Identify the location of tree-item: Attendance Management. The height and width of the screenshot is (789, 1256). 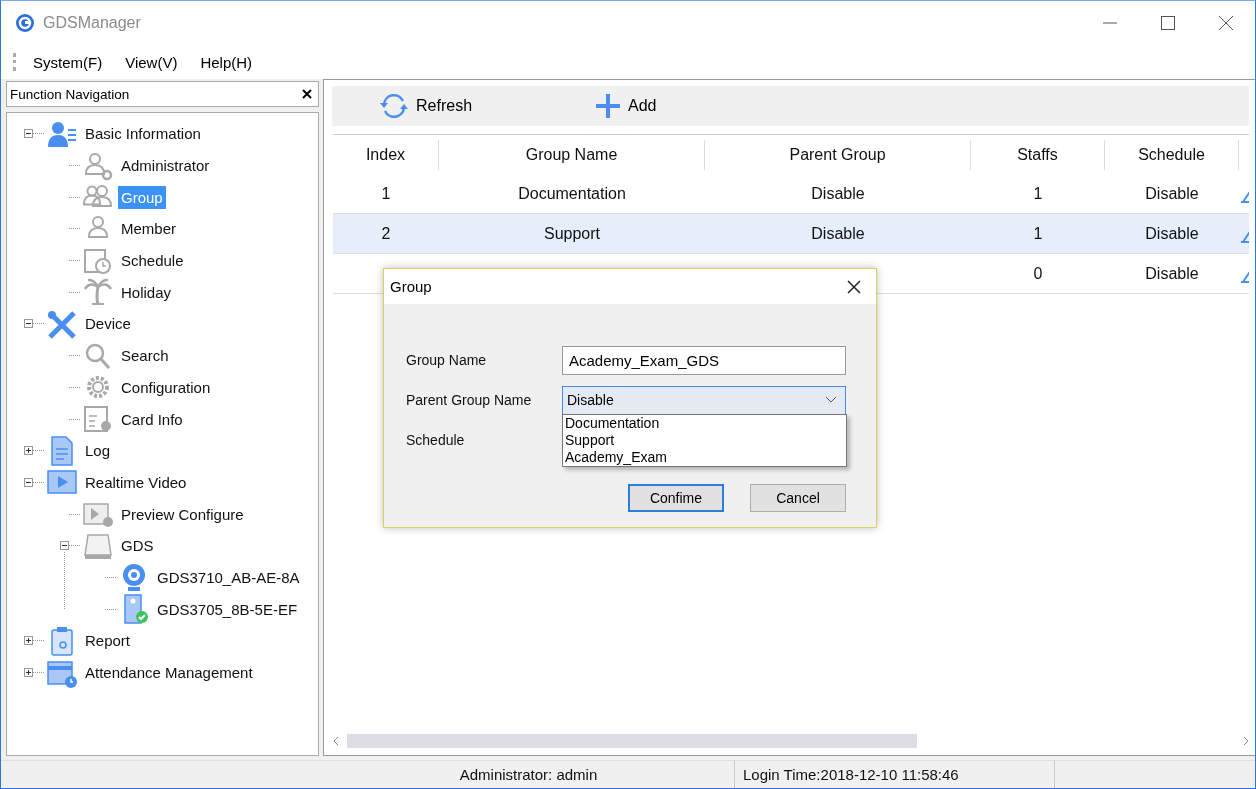
(169, 673).